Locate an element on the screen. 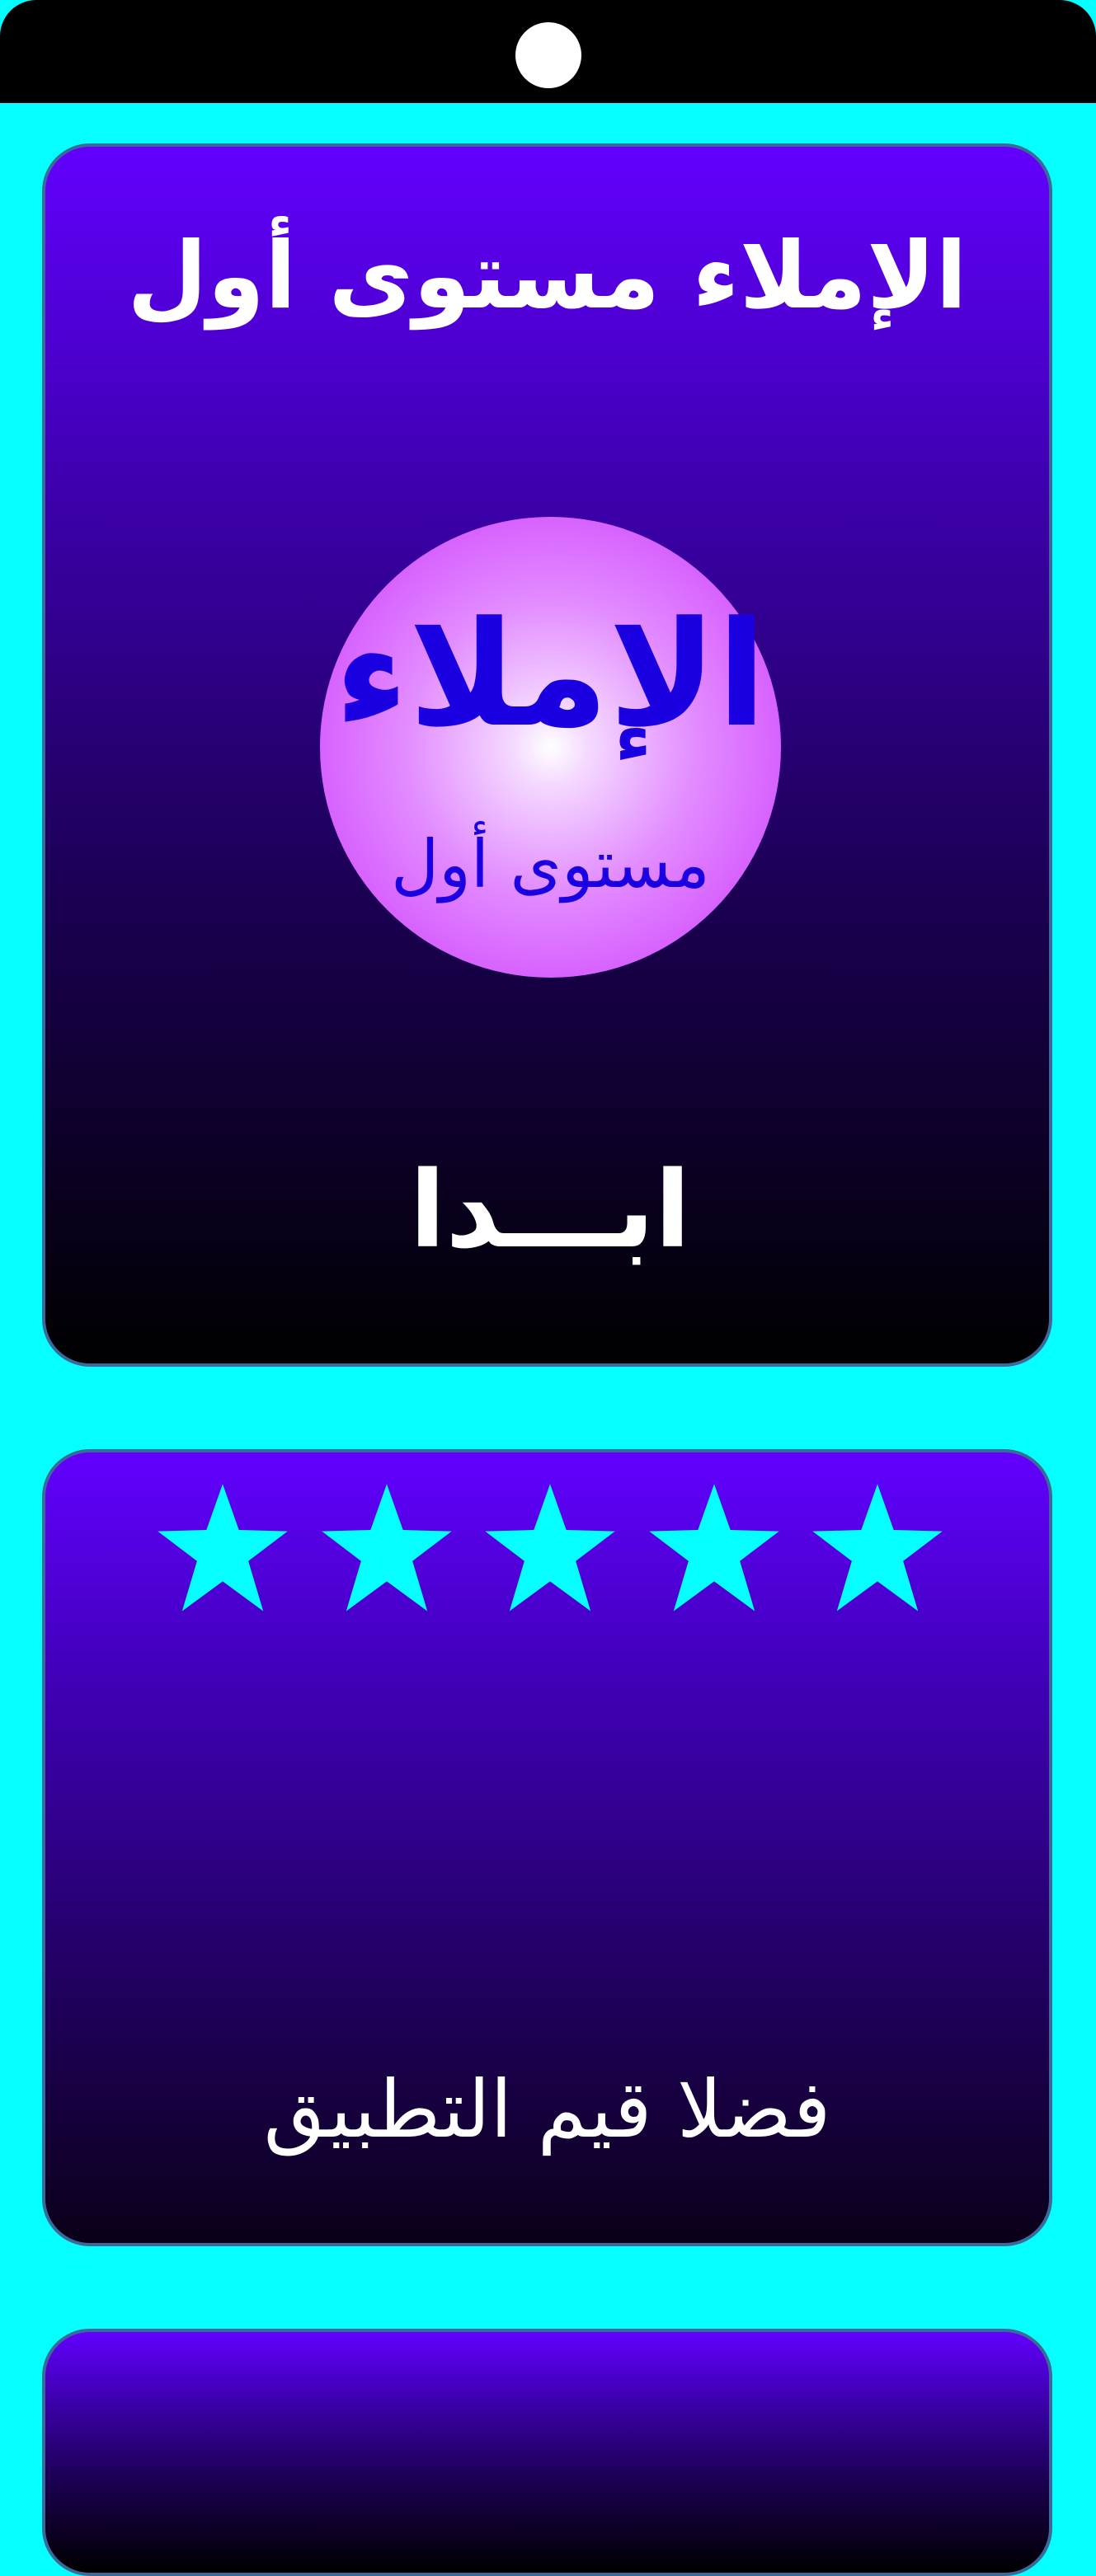 The width and height of the screenshot is (1096, 2576). app-logo: الإملاء مستوى أول is located at coordinates (550, 748).